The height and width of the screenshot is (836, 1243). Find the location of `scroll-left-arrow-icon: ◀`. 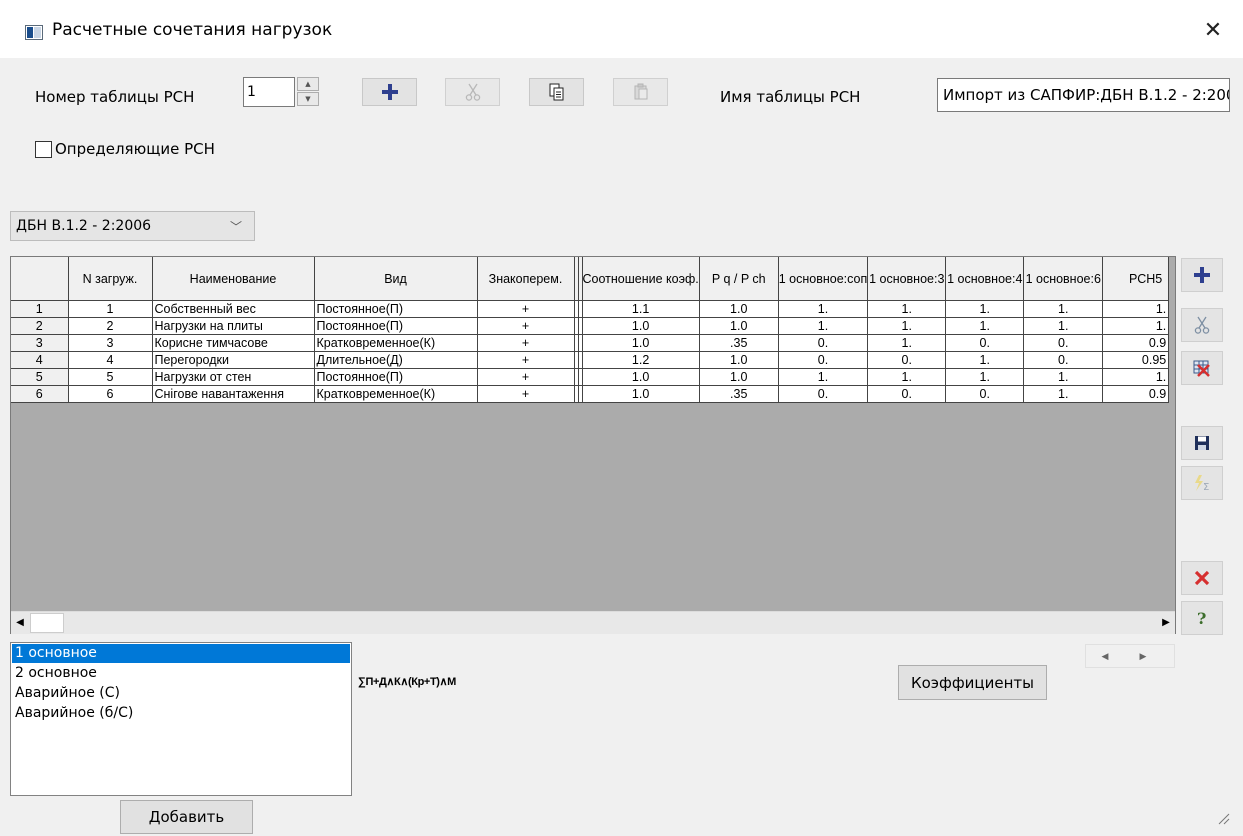

scroll-left-arrow-icon: ◀ is located at coordinates (20, 623).